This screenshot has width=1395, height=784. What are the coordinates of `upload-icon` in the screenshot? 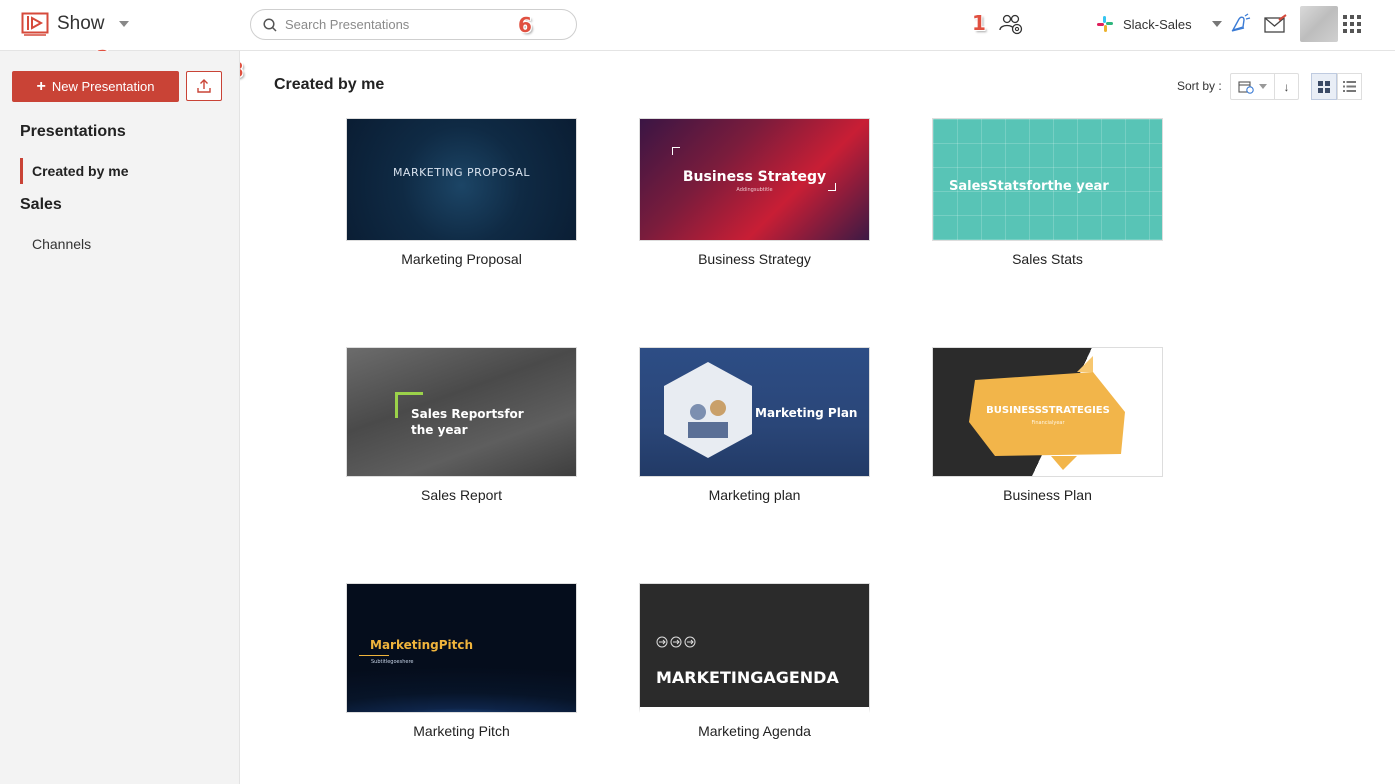 It's located at (204, 86).